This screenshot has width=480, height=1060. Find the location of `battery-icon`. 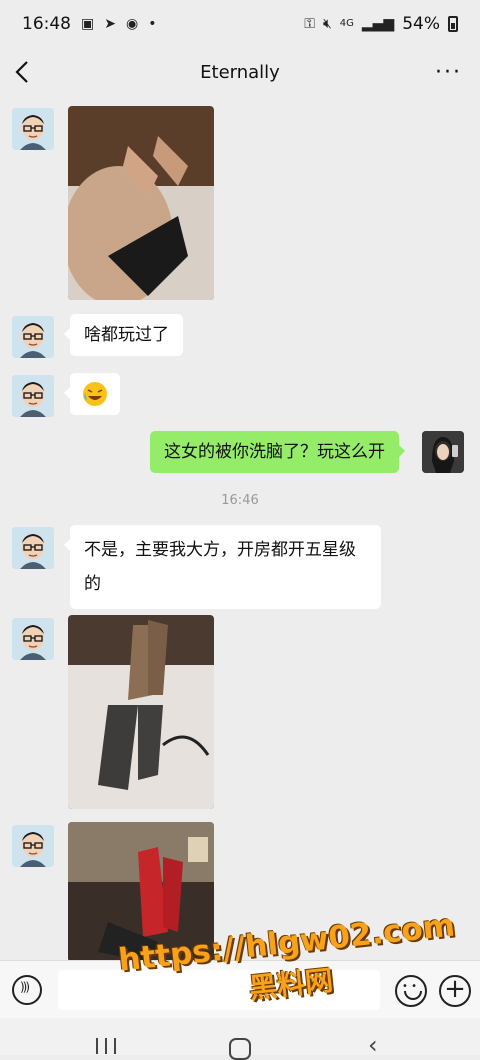

battery-icon is located at coordinates (453, 24).